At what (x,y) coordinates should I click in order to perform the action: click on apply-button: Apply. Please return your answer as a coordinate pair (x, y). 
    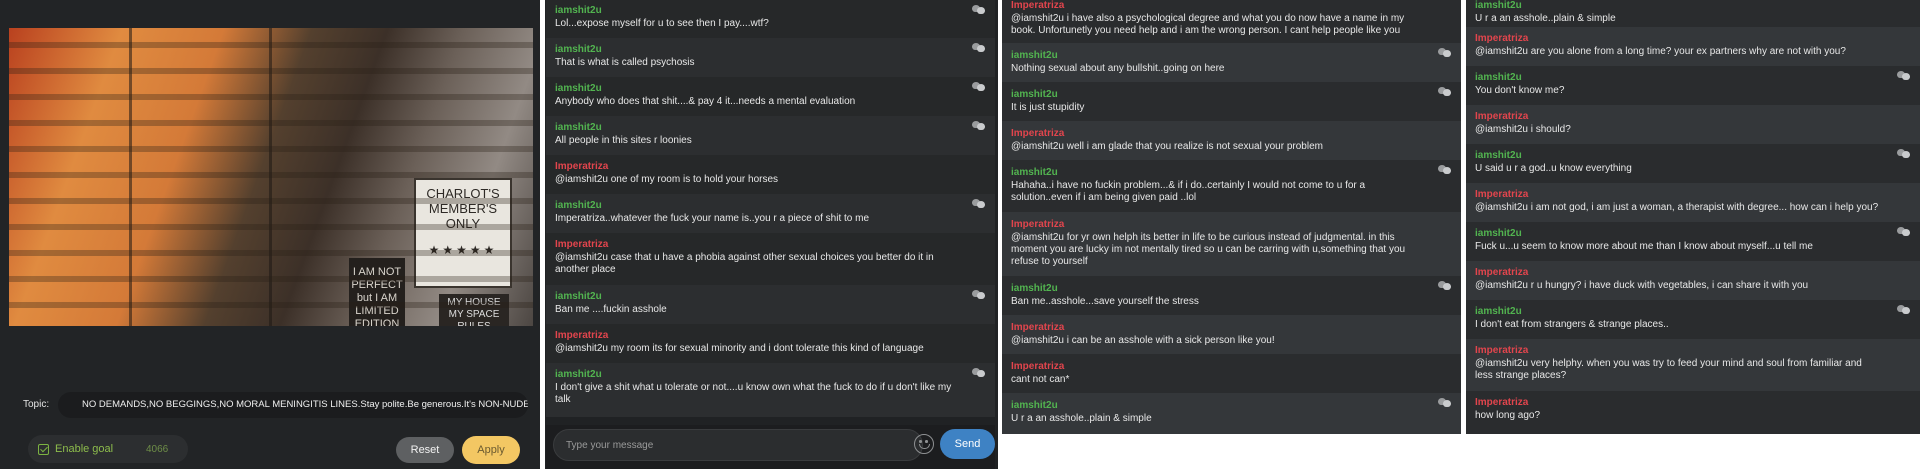
    Looking at the image, I should click on (491, 450).